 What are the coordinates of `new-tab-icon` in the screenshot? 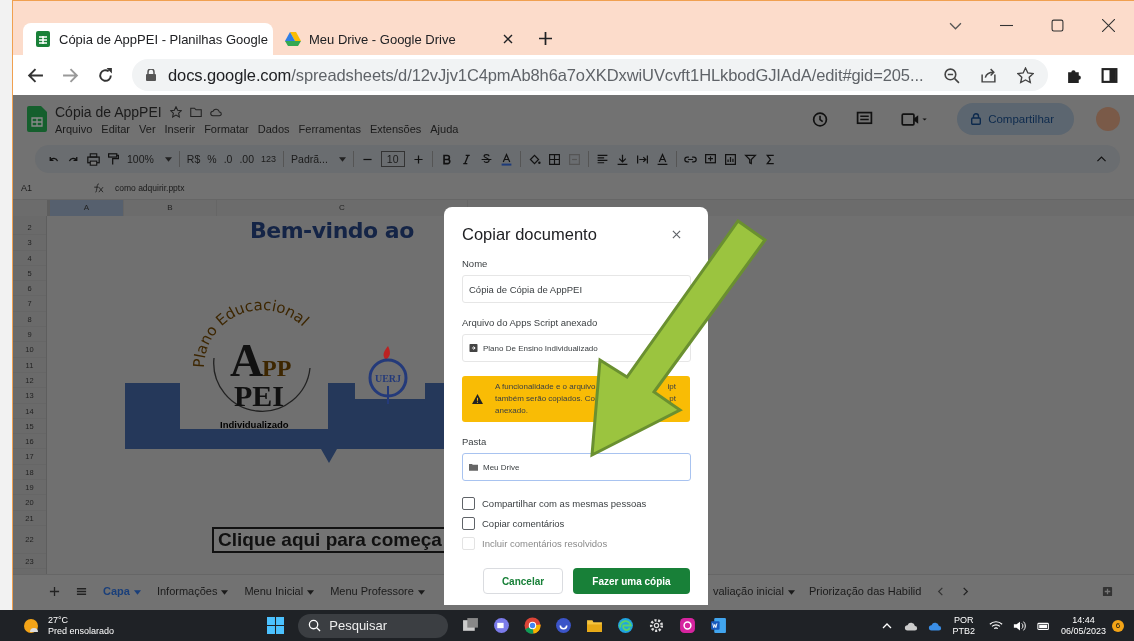 It's located at (545, 38).